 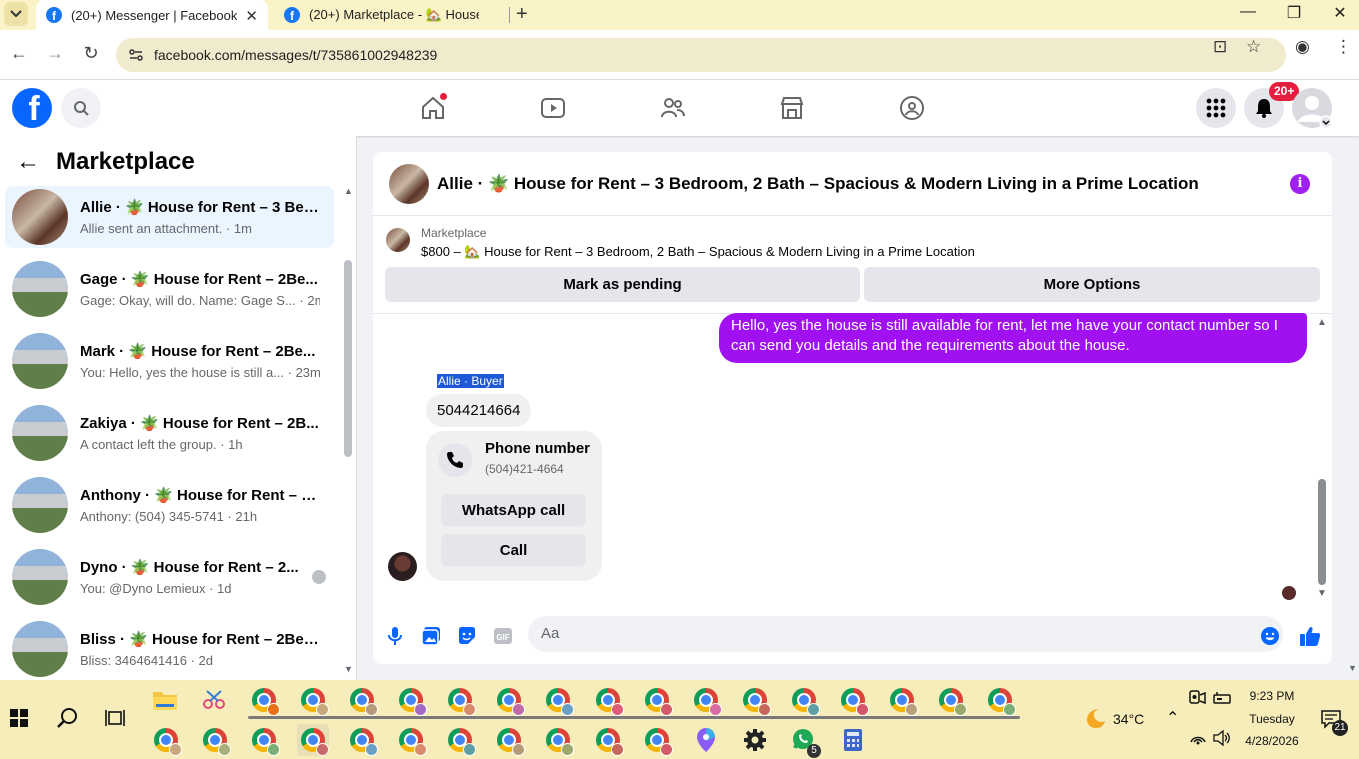 What do you see at coordinates (115, 718) in the screenshot?
I see `task-view-button` at bounding box center [115, 718].